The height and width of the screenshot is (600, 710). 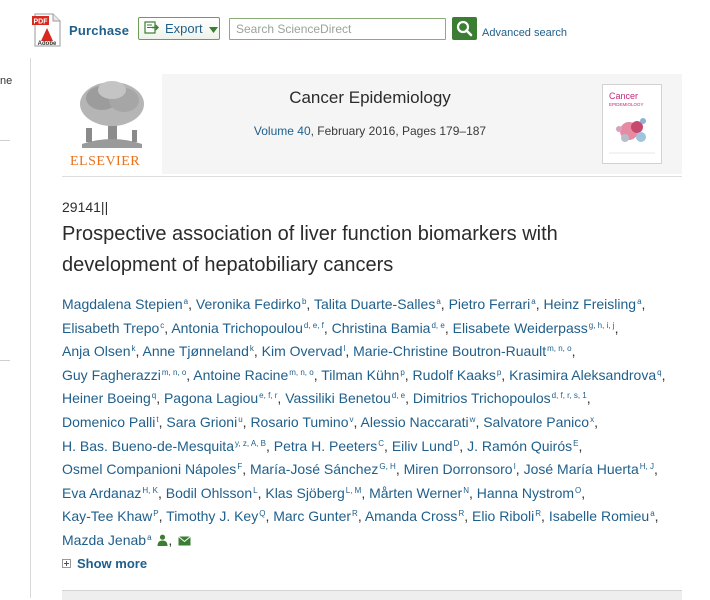 What do you see at coordinates (329, 446) in the screenshot?
I see `author-link: Petra H. PeetersC` at bounding box center [329, 446].